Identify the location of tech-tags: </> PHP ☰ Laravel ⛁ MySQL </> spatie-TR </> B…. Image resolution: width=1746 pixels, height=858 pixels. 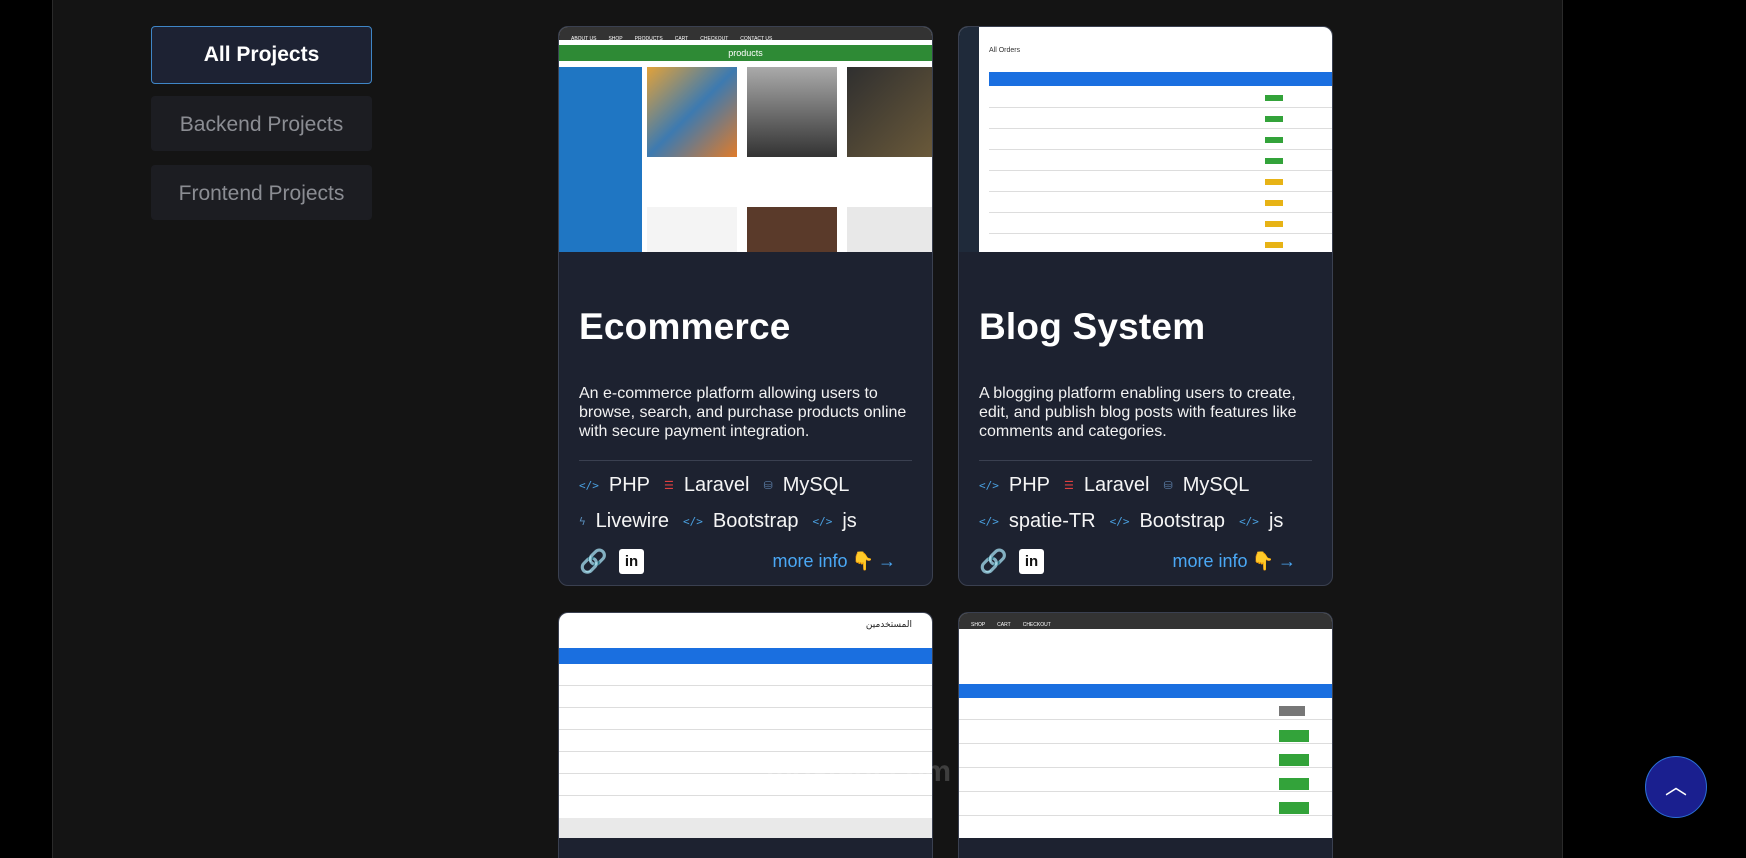
(1145, 503).